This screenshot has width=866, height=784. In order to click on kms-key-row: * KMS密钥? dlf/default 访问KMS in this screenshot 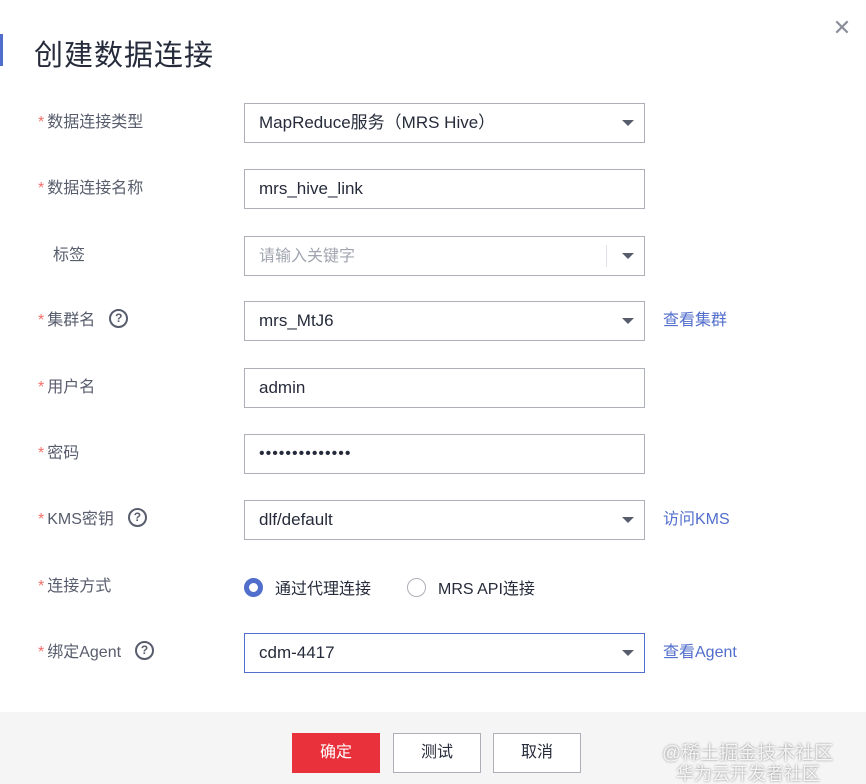, I will do `click(433, 520)`.